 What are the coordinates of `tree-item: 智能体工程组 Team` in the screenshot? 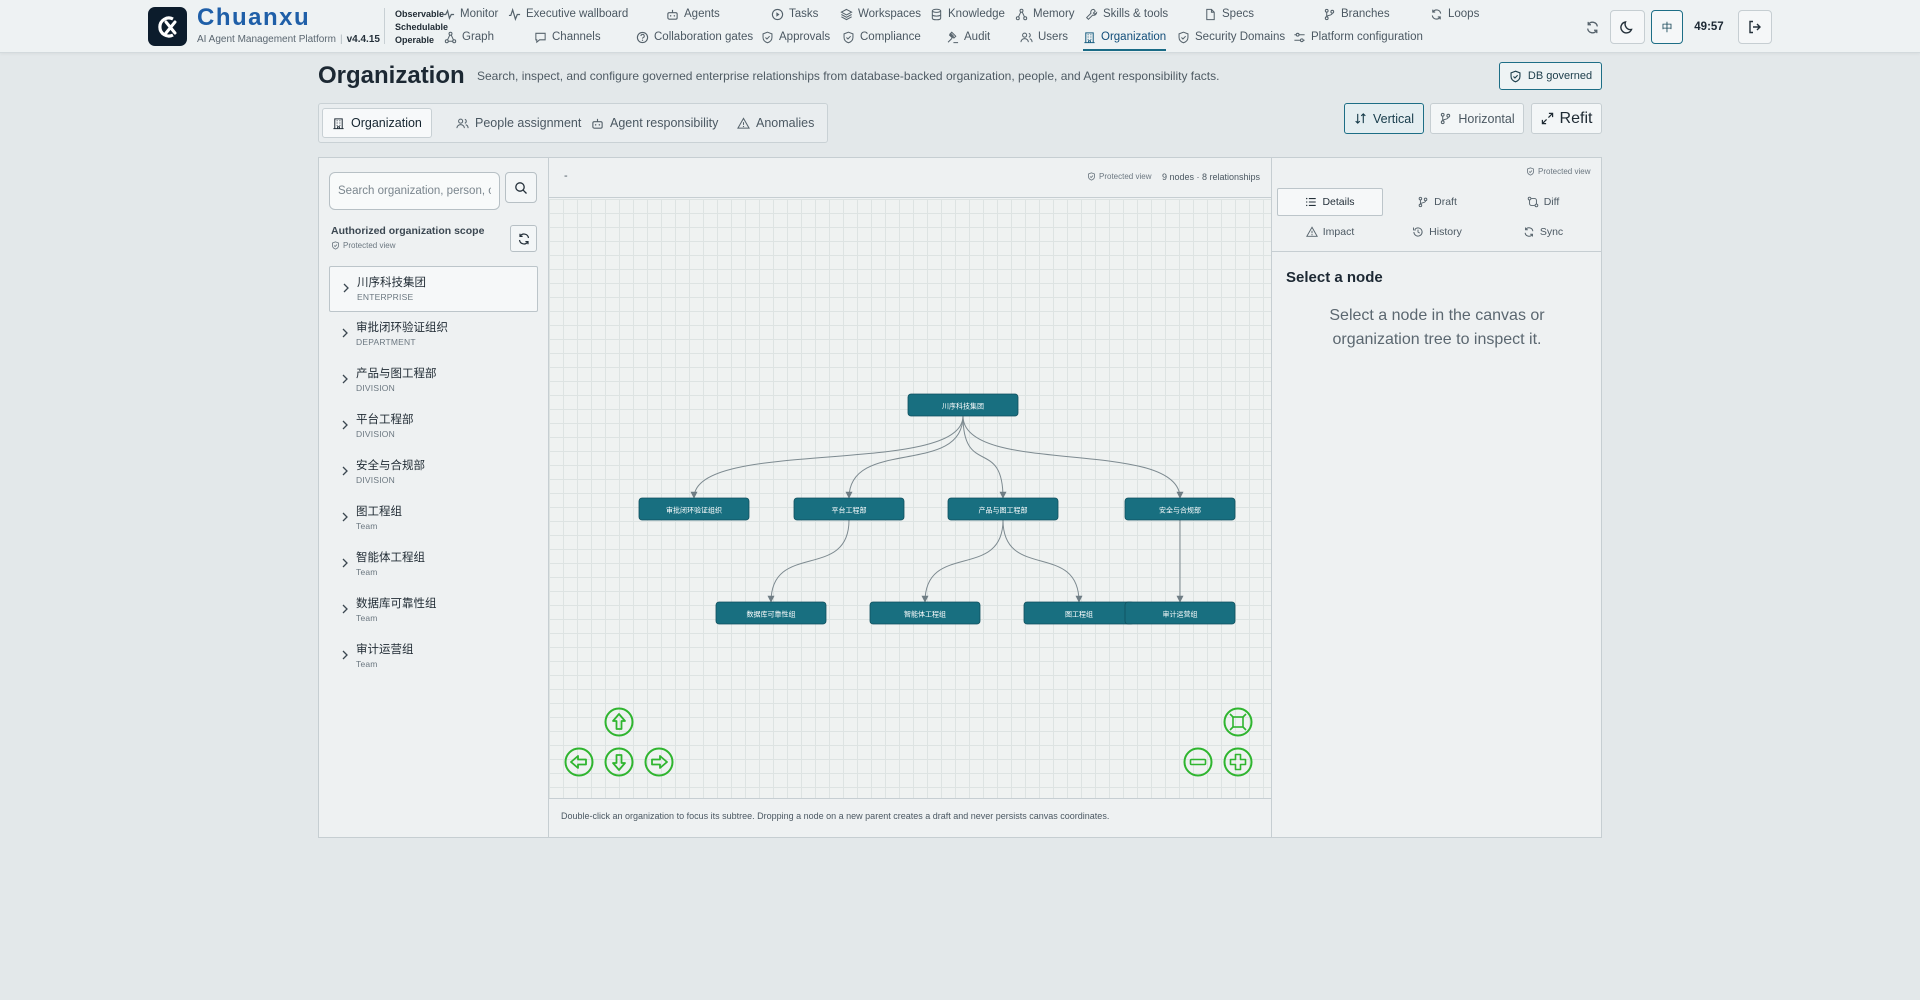 It's located at (433, 565).